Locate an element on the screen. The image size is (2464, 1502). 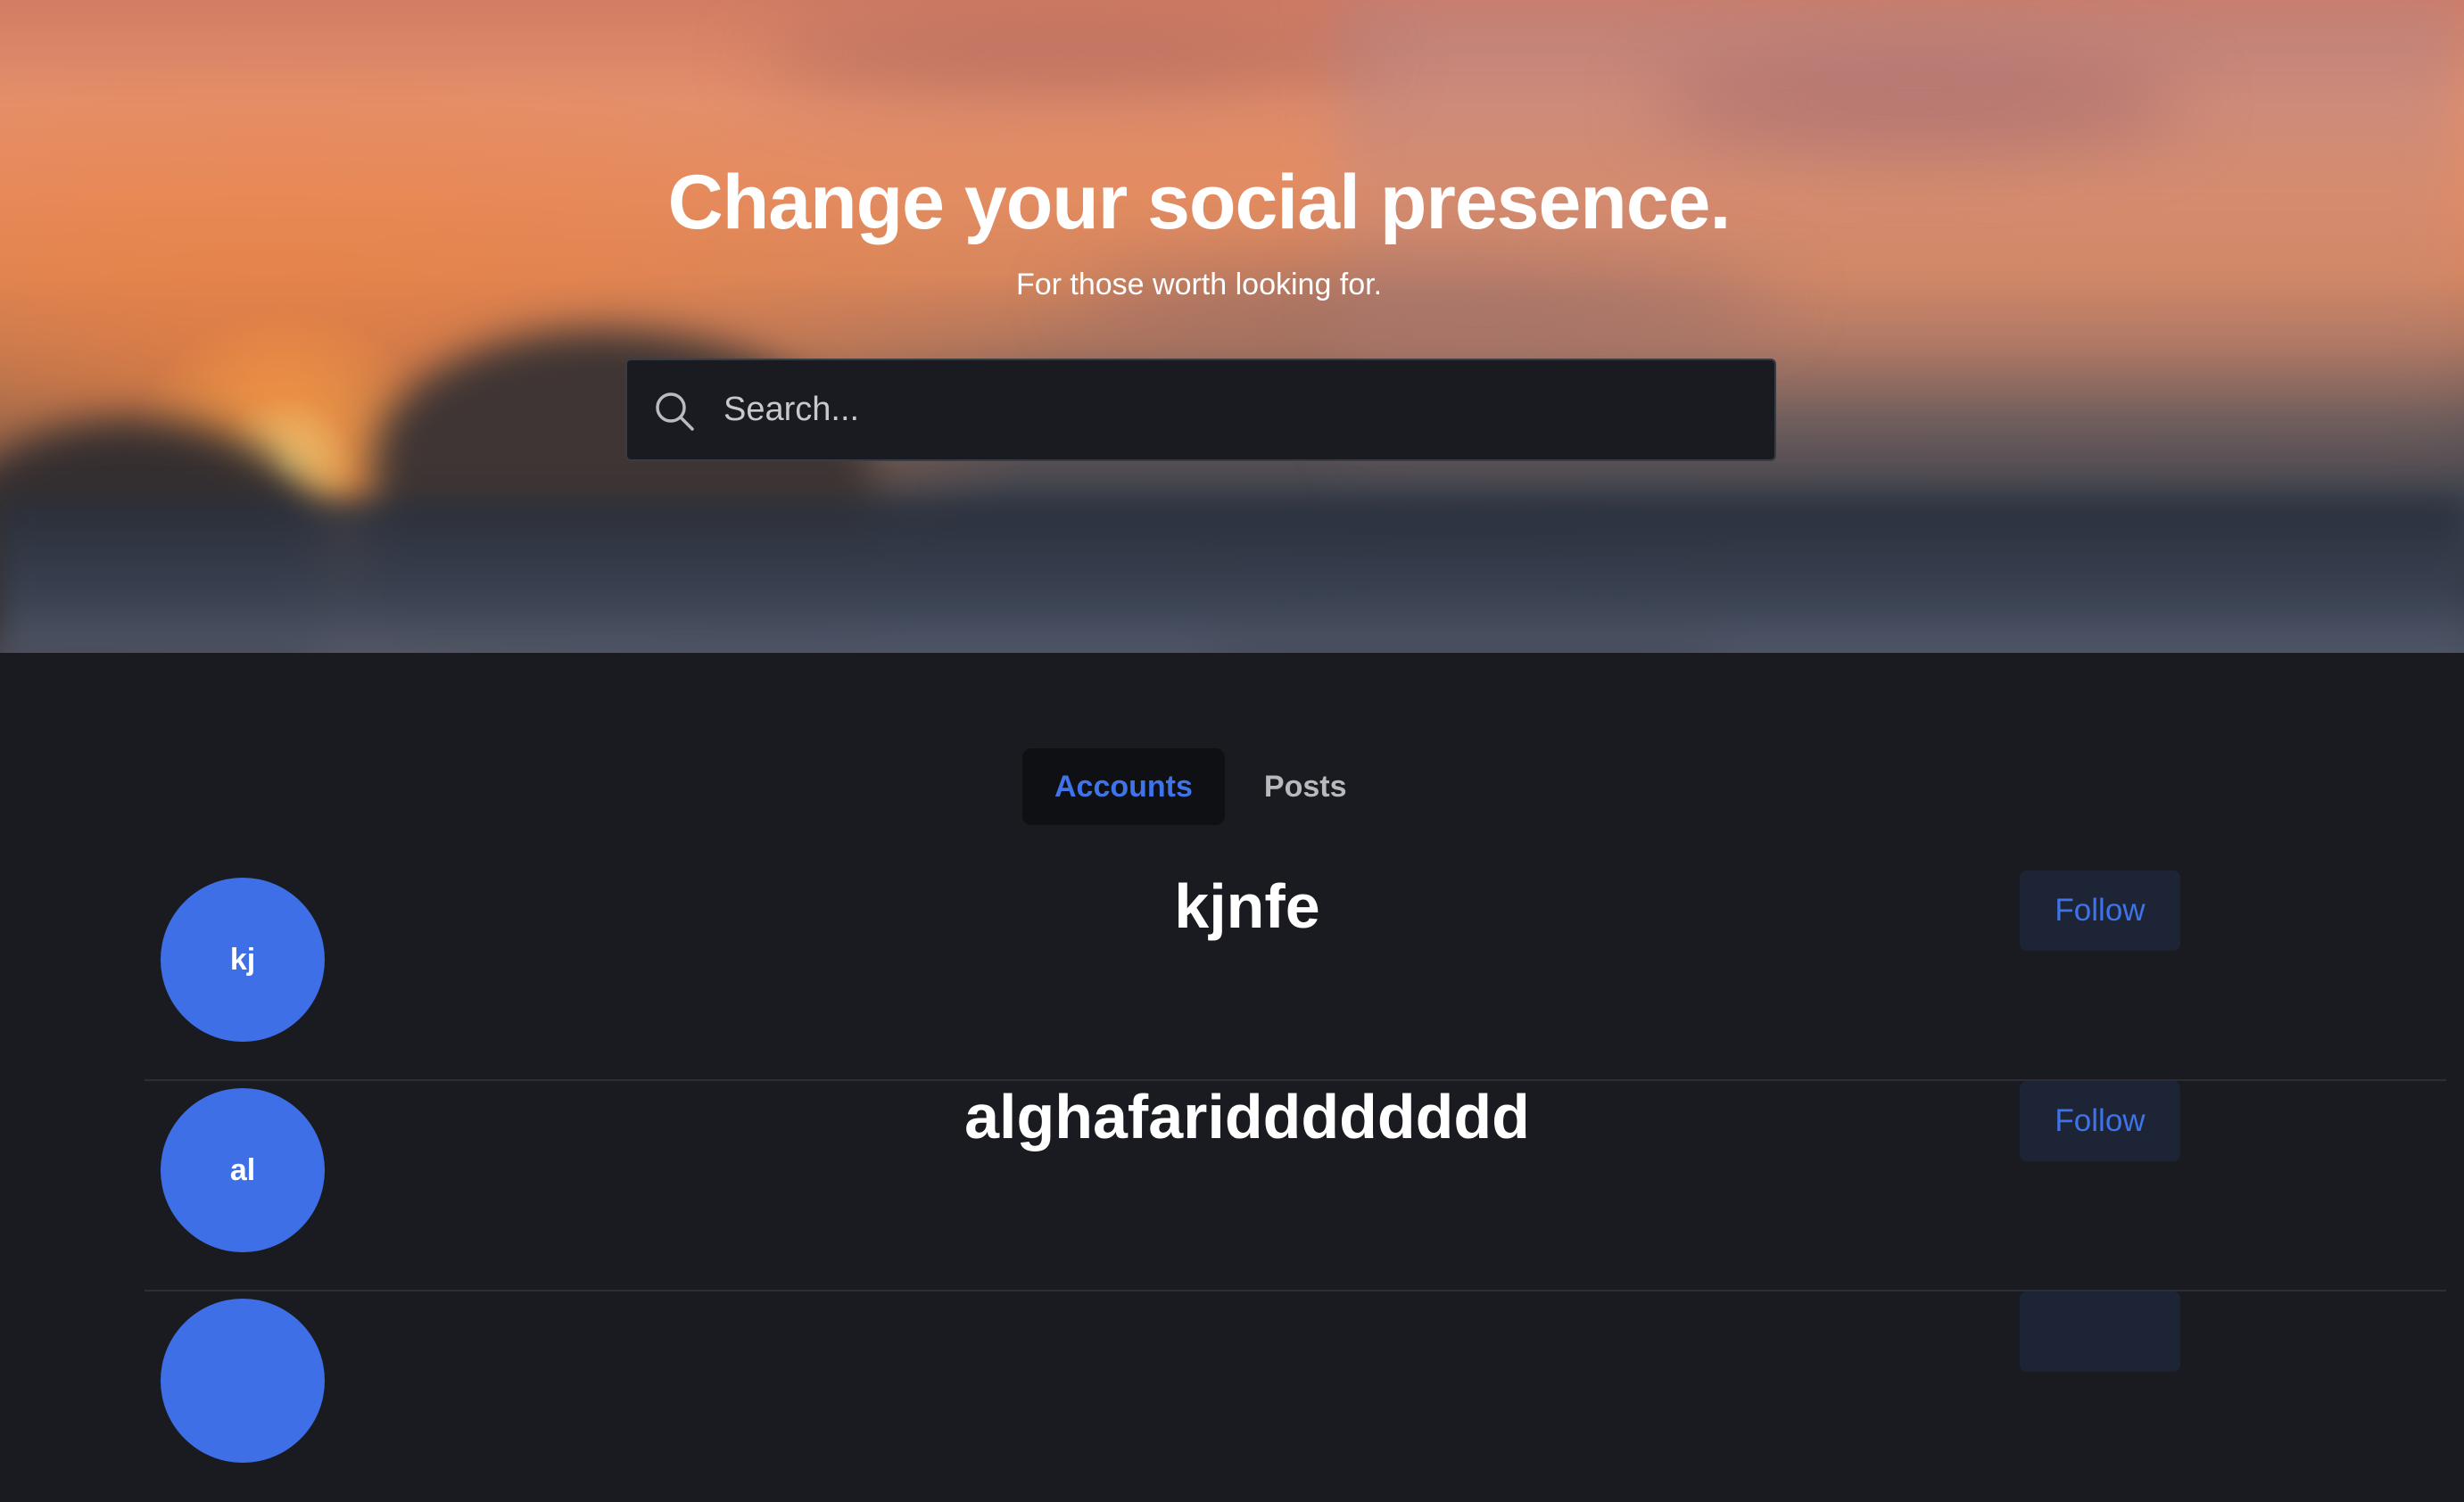
search-icon is located at coordinates (675, 411).